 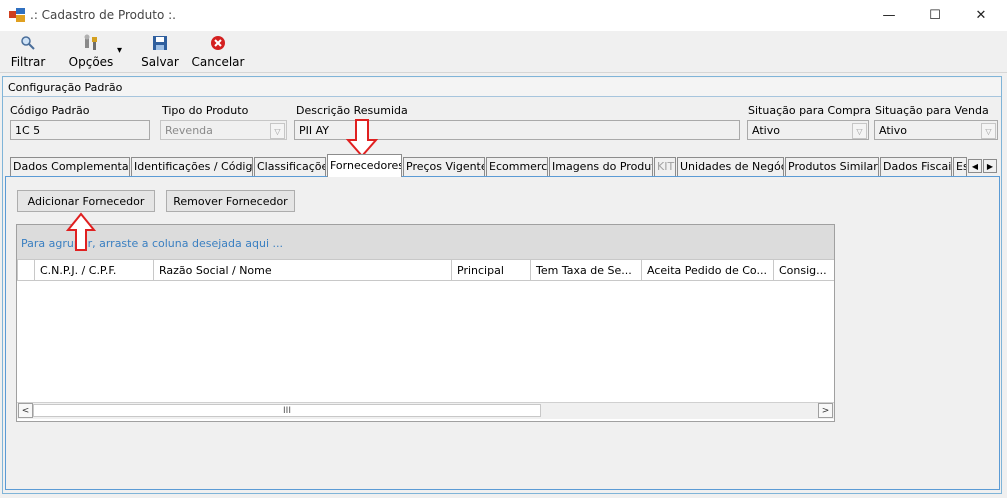 What do you see at coordinates (981, 15) in the screenshot?
I see `close-button: ✕` at bounding box center [981, 15].